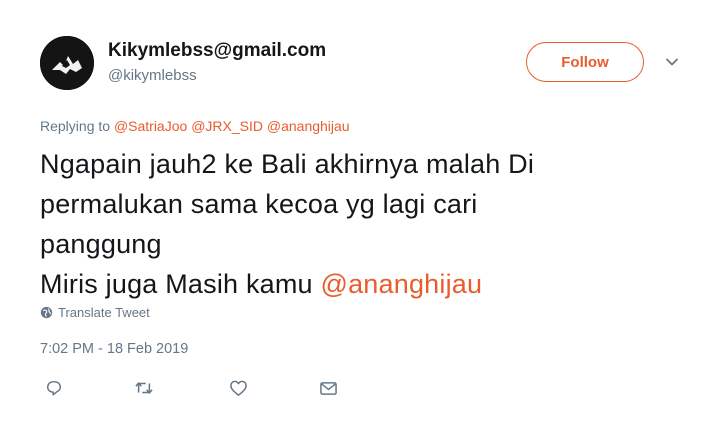 This screenshot has width=712, height=435. I want to click on display-name: Kikymlebss@gmail.com, so click(217, 51).